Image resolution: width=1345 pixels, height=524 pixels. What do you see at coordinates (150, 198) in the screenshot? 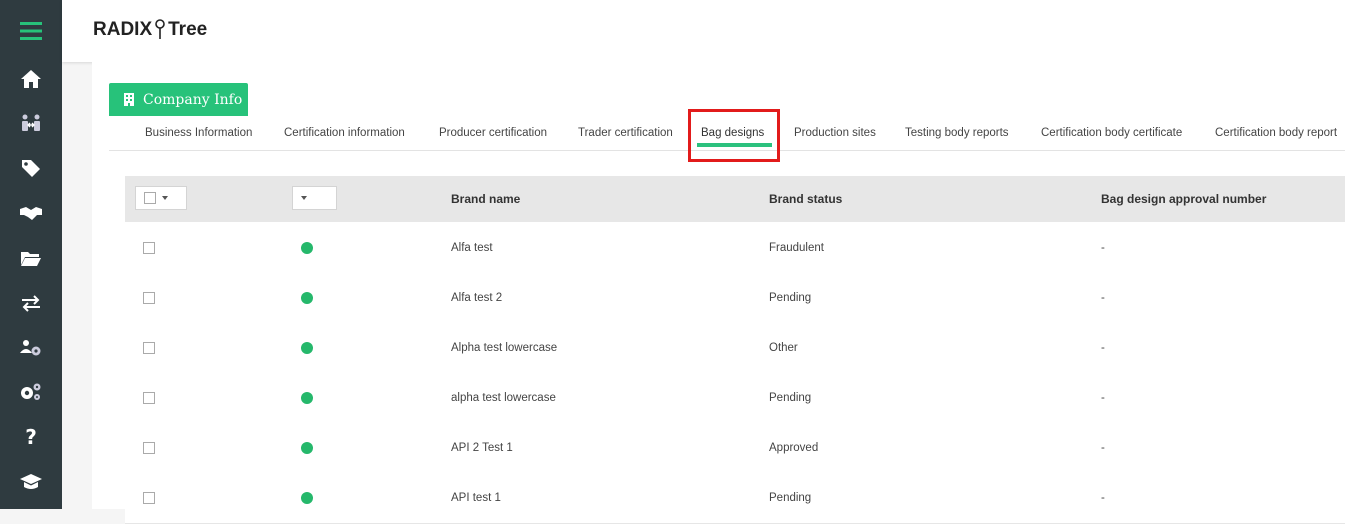
I see `select-all-checkbox` at bounding box center [150, 198].